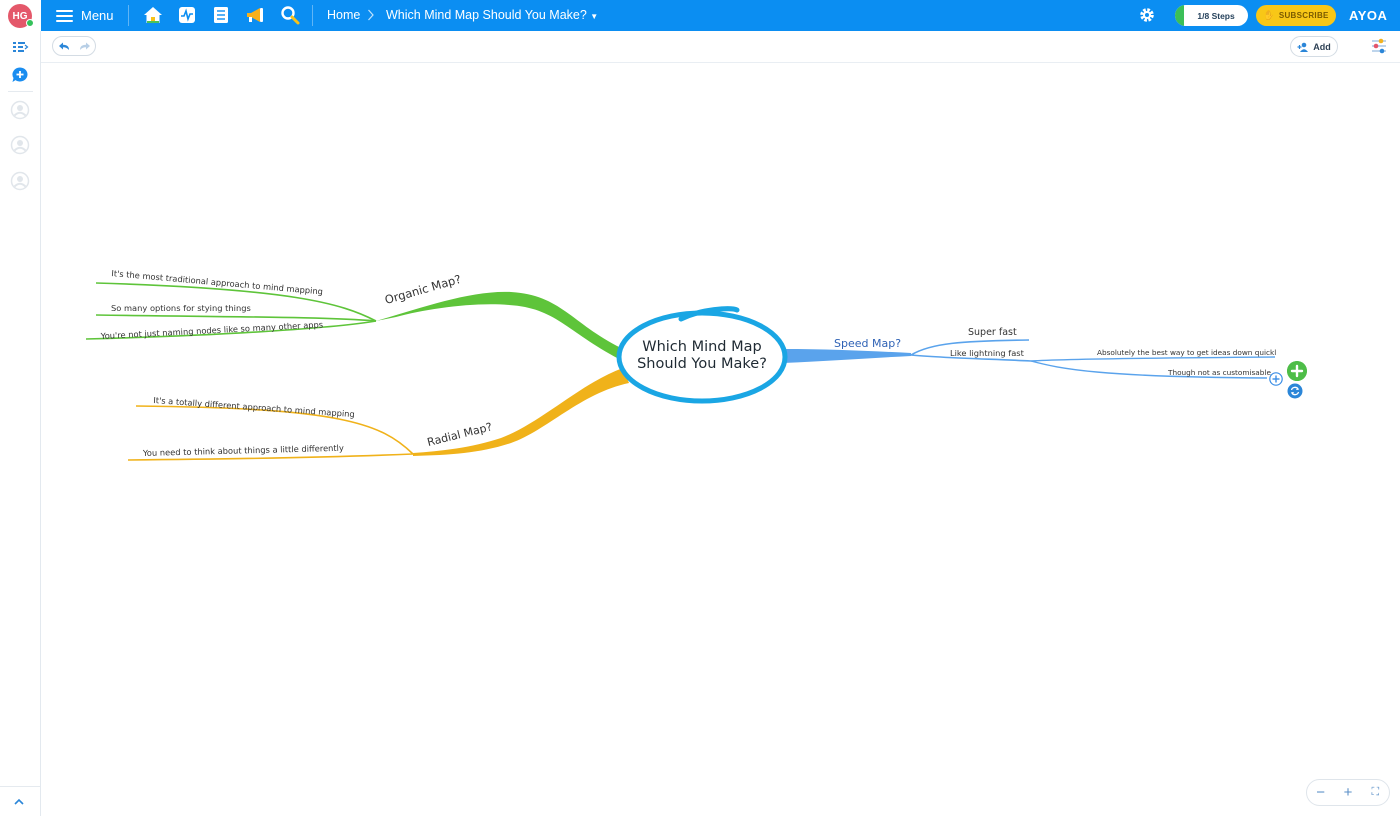 Image resolution: width=1400 pixels, height=816 pixels. Describe the element at coordinates (1303, 15) in the screenshot. I see `subscribe-label: SUBSCRIBE` at that location.